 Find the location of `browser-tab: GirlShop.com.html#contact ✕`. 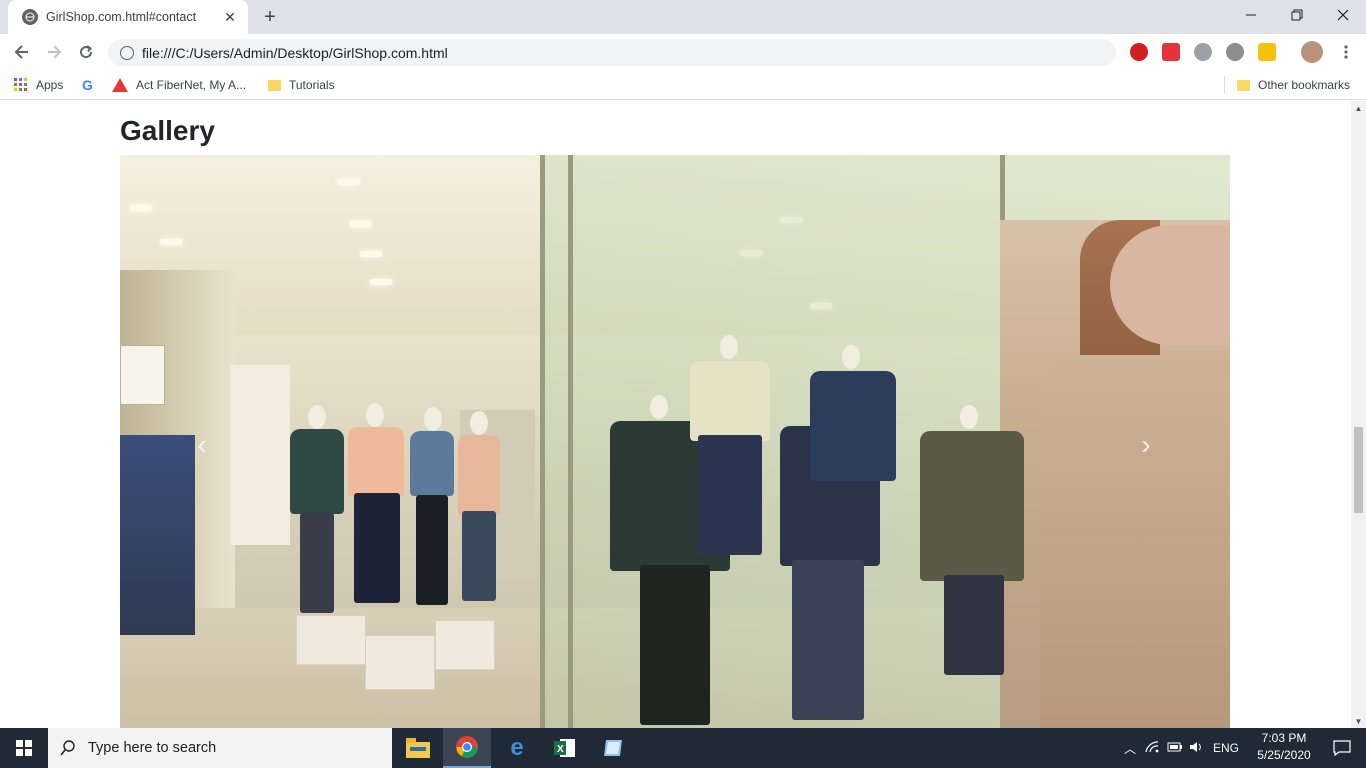

browser-tab: GirlShop.com.html#contact ✕ is located at coordinates (128, 17).